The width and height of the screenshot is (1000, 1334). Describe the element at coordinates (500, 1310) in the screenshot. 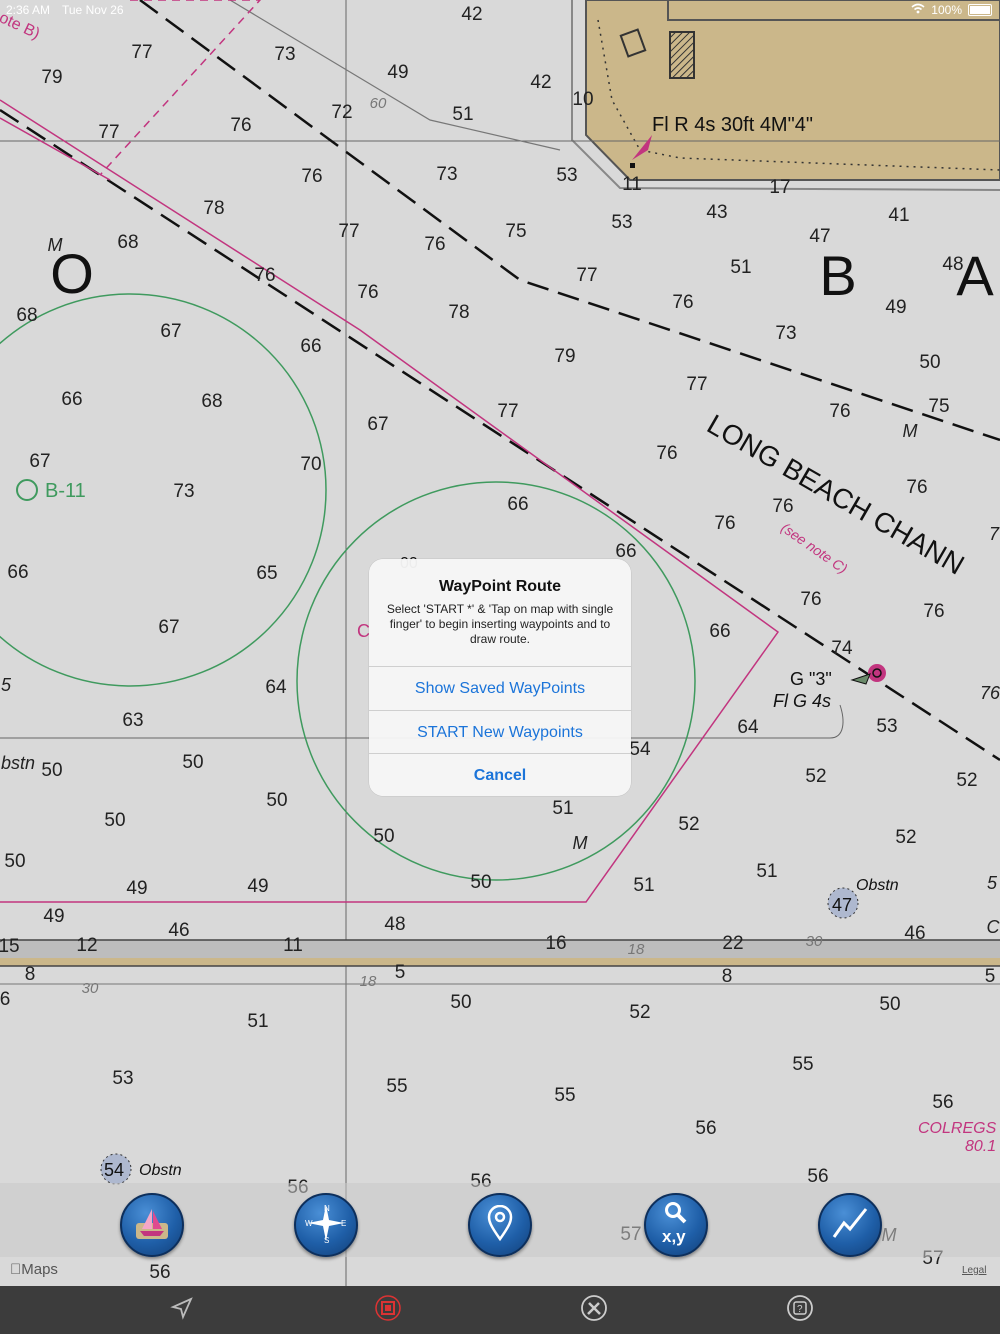

I see `bottom-tabbar: ?` at that location.